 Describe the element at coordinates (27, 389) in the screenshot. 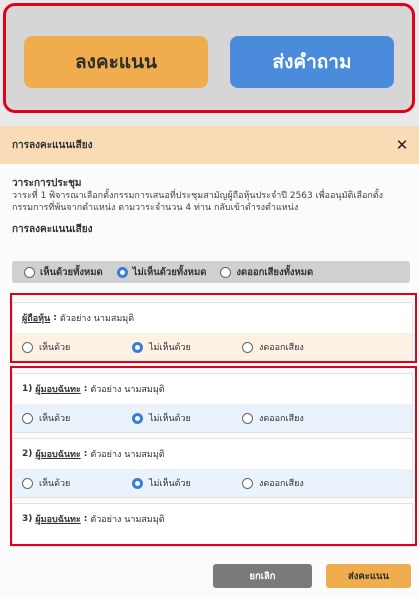

I see `proxy-number: 1)` at that location.